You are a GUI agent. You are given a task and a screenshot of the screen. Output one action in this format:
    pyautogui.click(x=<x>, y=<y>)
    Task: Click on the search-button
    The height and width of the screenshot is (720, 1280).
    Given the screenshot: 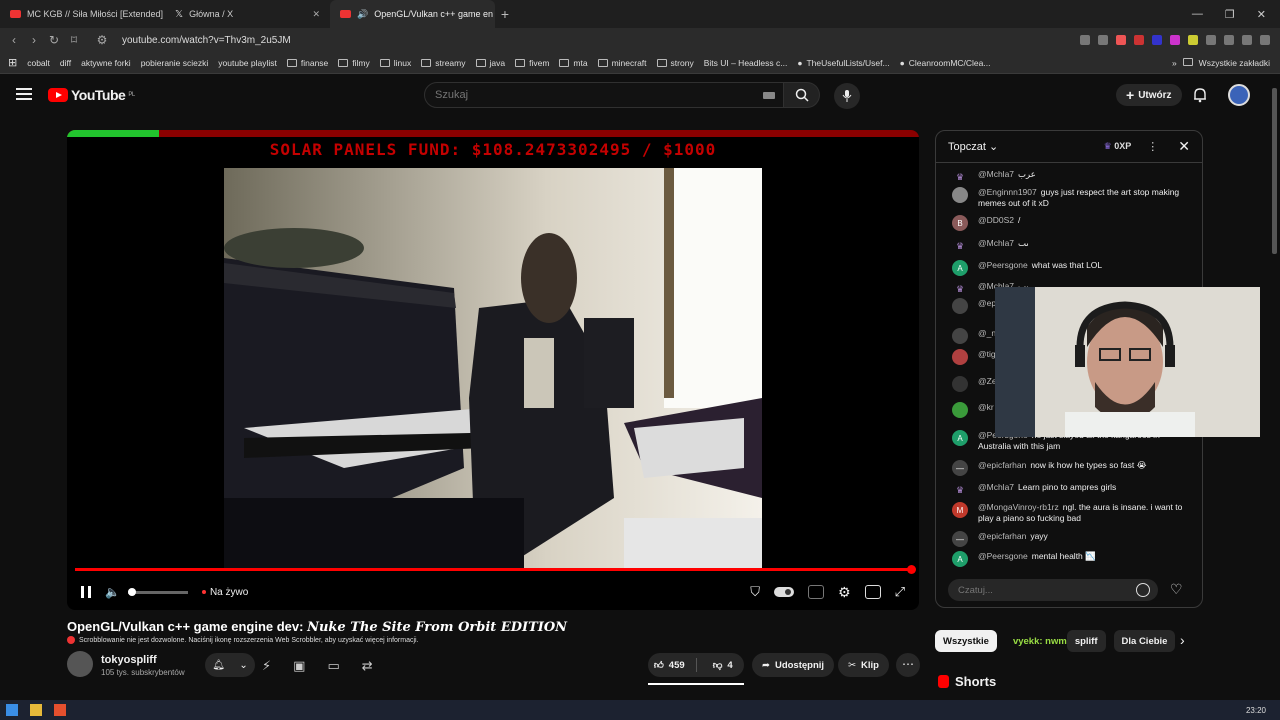 What is the action you would take?
    pyautogui.click(x=802, y=95)
    